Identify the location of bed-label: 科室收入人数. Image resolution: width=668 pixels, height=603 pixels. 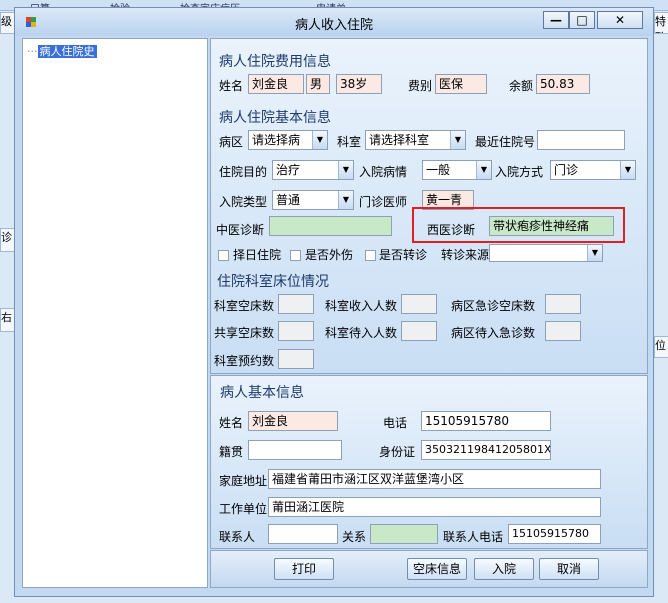
(361, 306).